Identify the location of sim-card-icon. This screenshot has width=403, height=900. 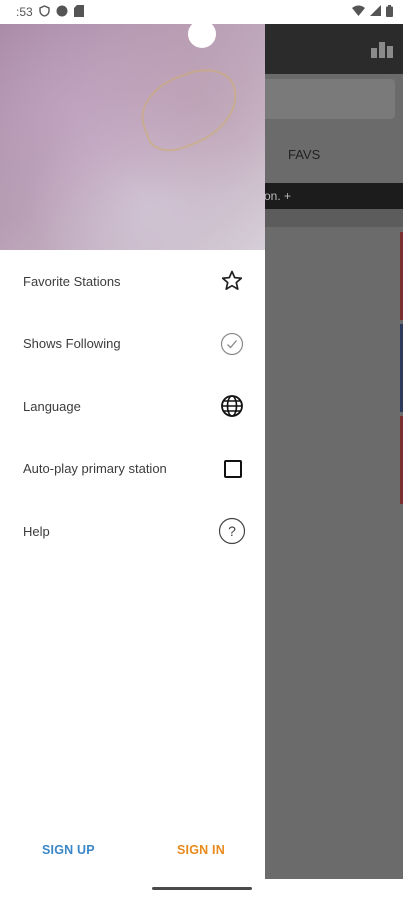
(78, 12).